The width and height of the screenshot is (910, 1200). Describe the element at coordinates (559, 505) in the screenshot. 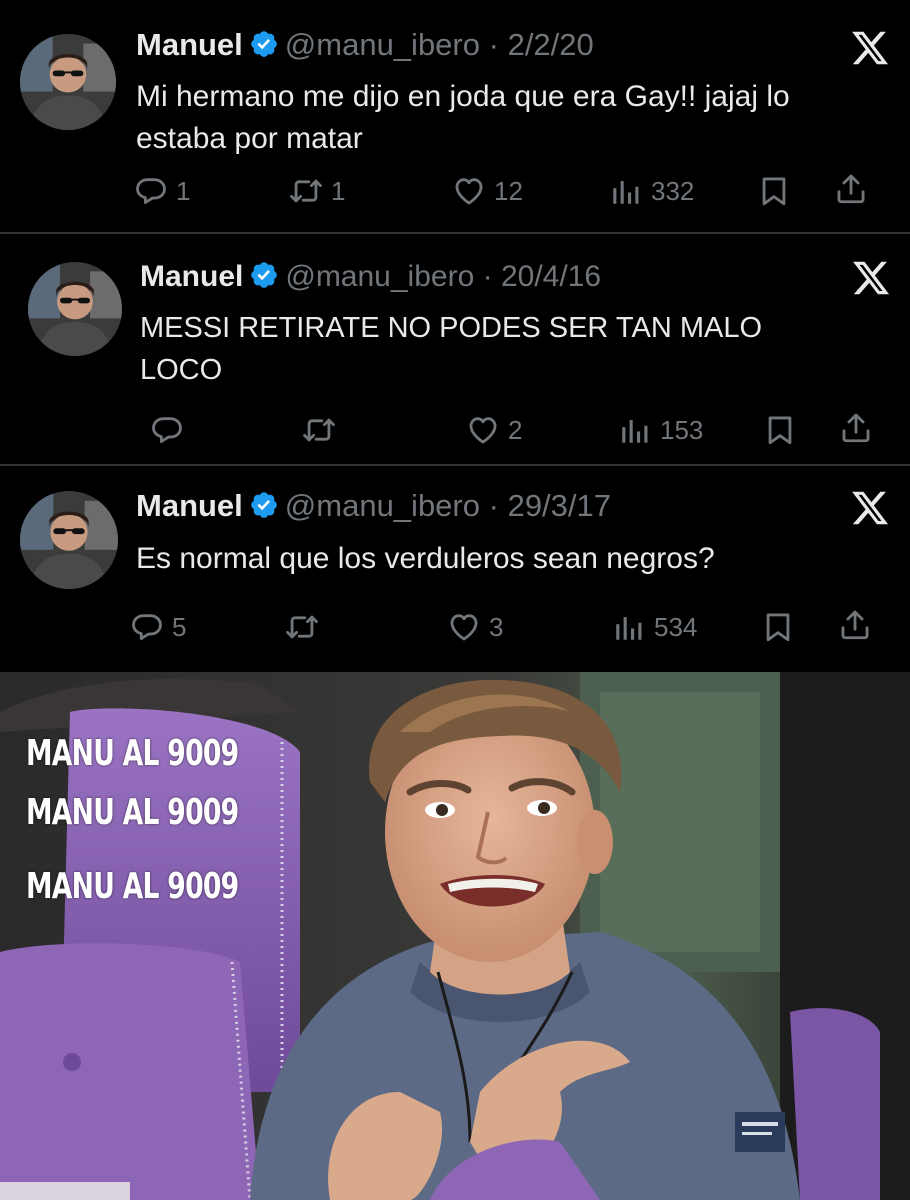

I see `tweet-date: 29/3/17` at that location.